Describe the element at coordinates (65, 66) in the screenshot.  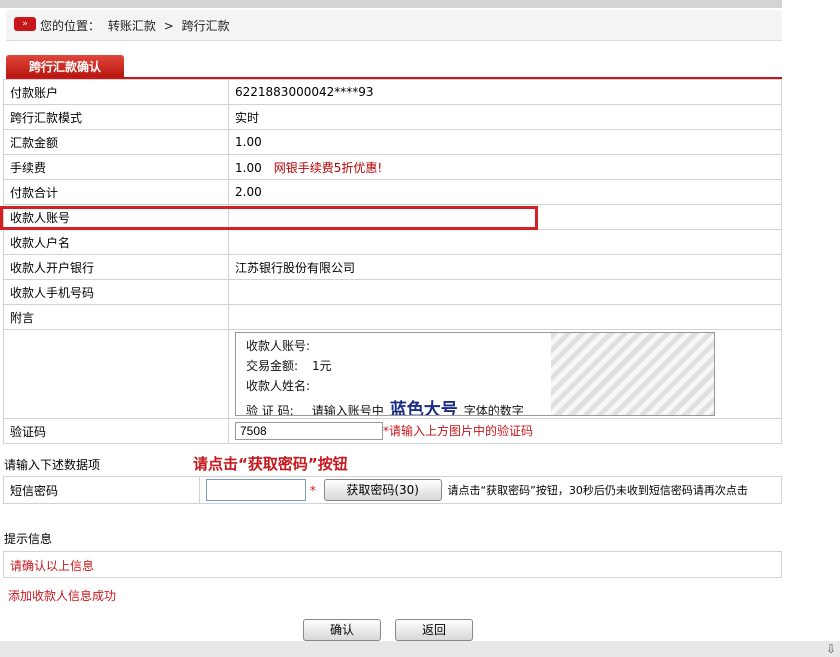
I see `tab-confirm: 跨行汇款确认` at that location.